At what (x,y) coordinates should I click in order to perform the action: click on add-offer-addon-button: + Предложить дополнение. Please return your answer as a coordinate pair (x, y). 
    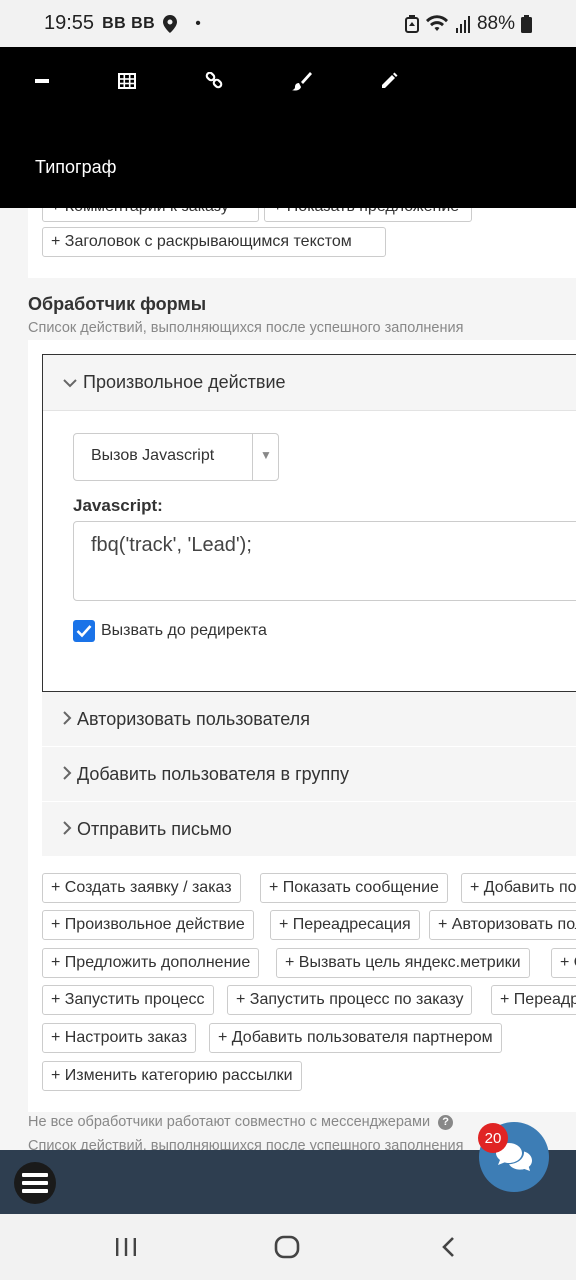
    Looking at the image, I should click on (151, 963).